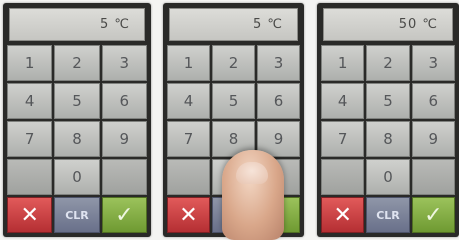  Describe the element at coordinates (388, 24) in the screenshot. I see `temperature-display: 50 ℃` at that location.